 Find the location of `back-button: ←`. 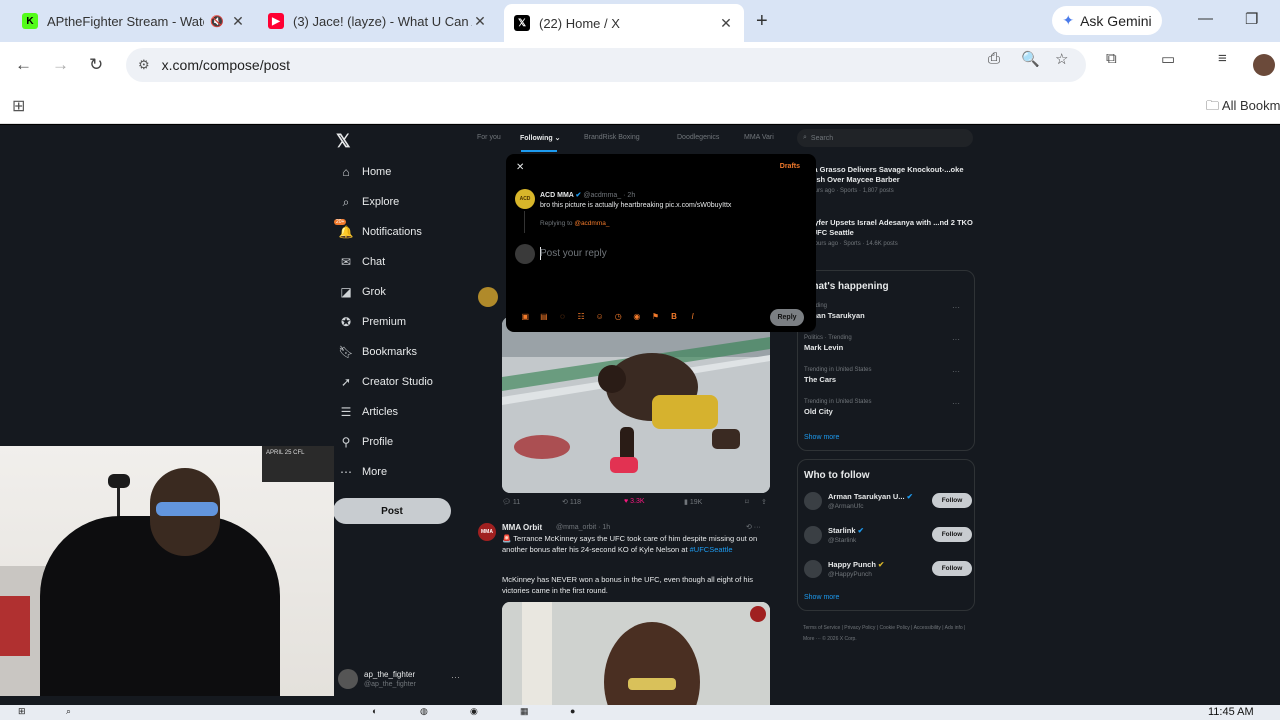

back-button: ← is located at coordinates (23, 65).